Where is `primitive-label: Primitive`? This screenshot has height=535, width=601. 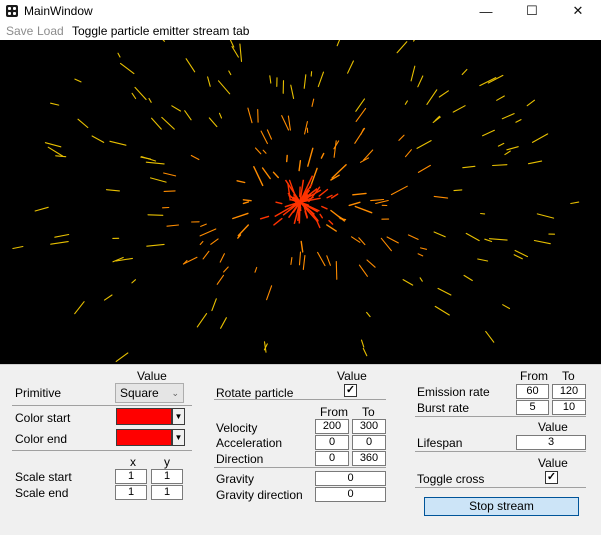
primitive-label: Primitive is located at coordinates (38, 393).